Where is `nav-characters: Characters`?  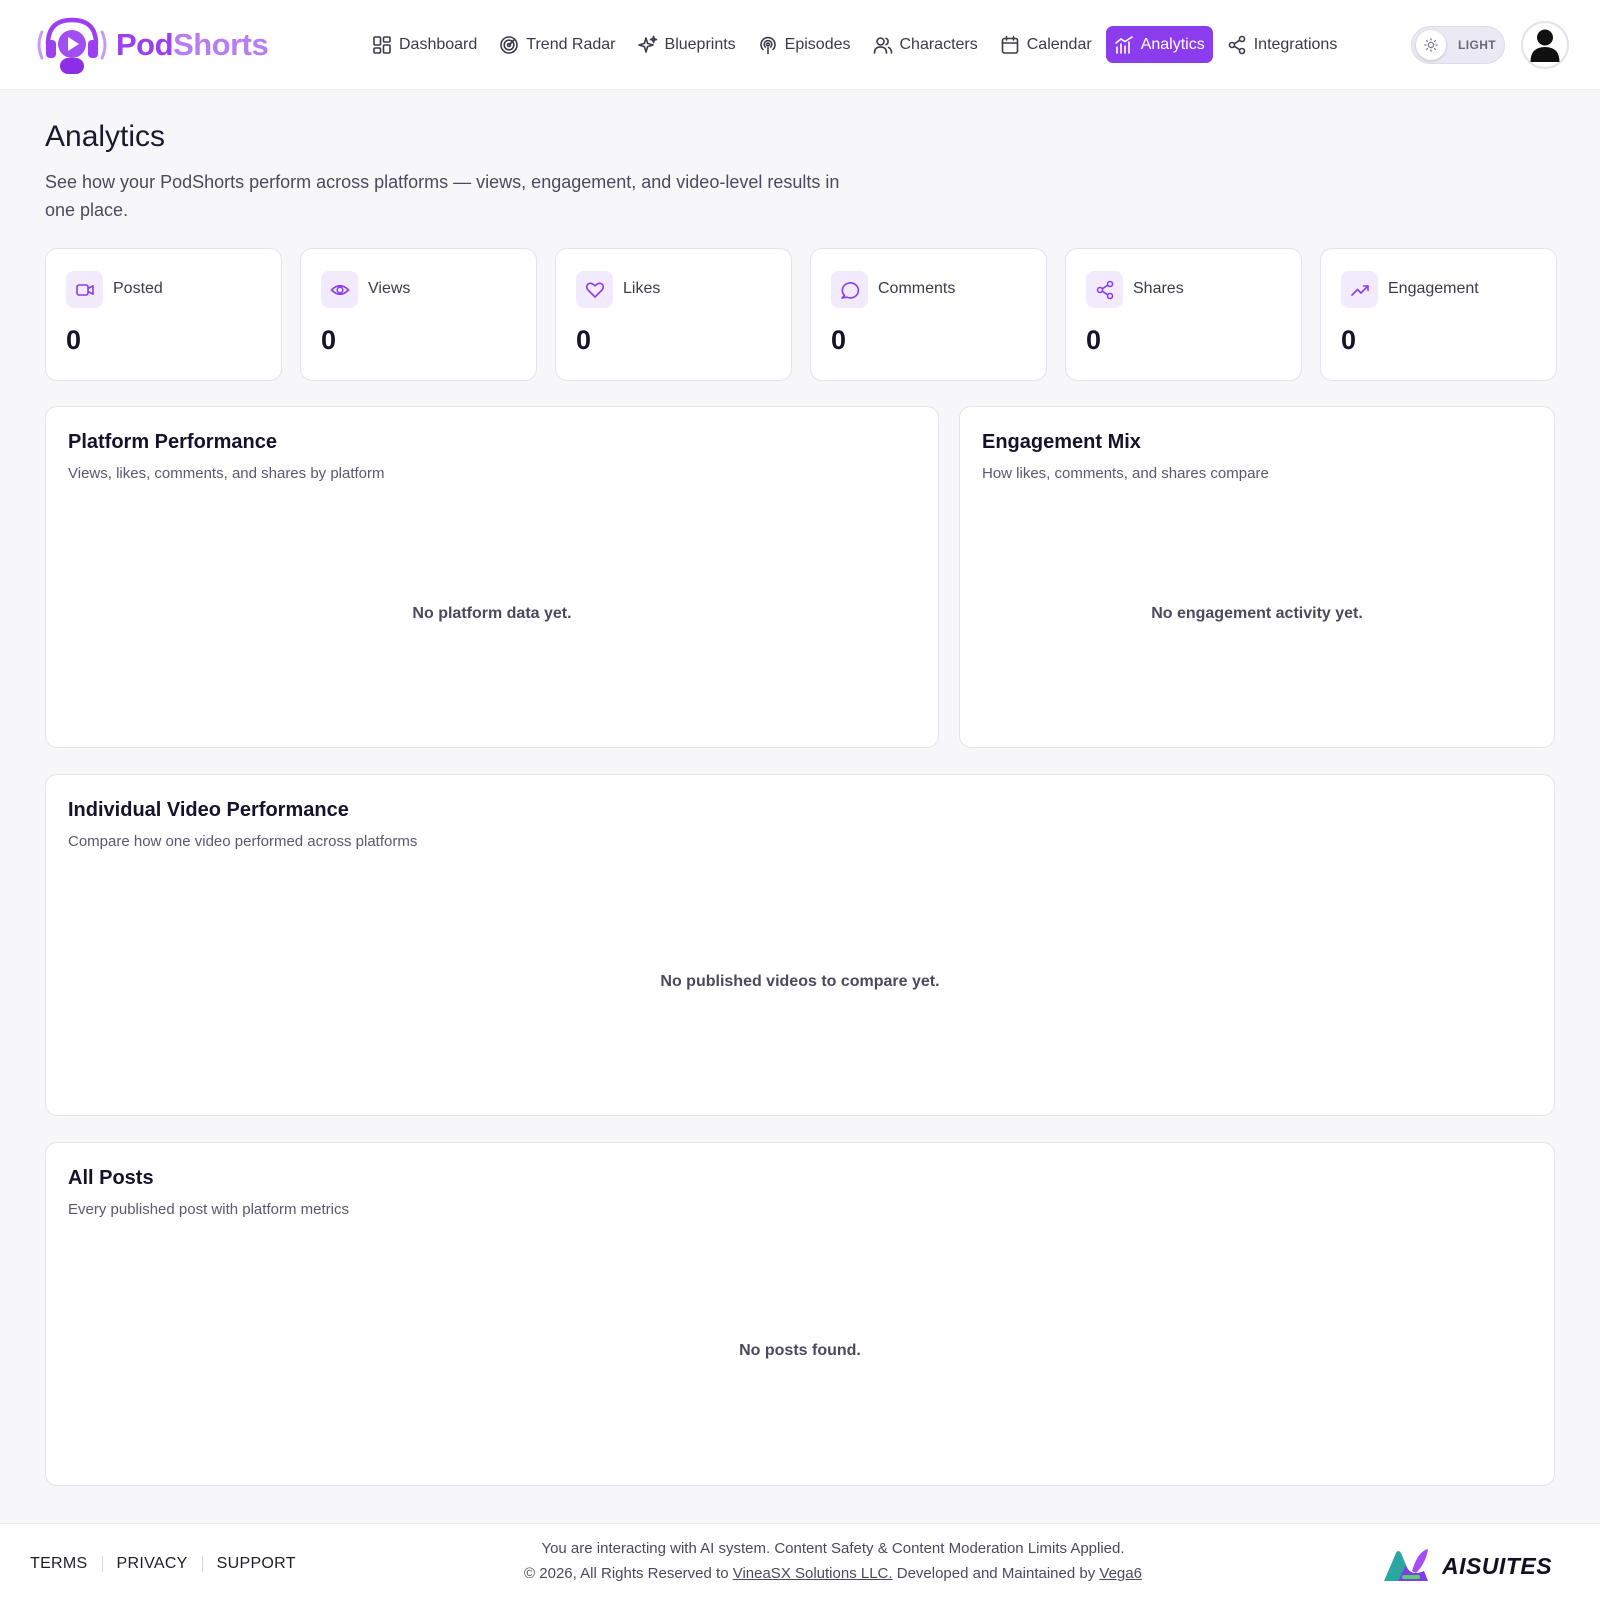
nav-characters: Characters is located at coordinates (925, 44).